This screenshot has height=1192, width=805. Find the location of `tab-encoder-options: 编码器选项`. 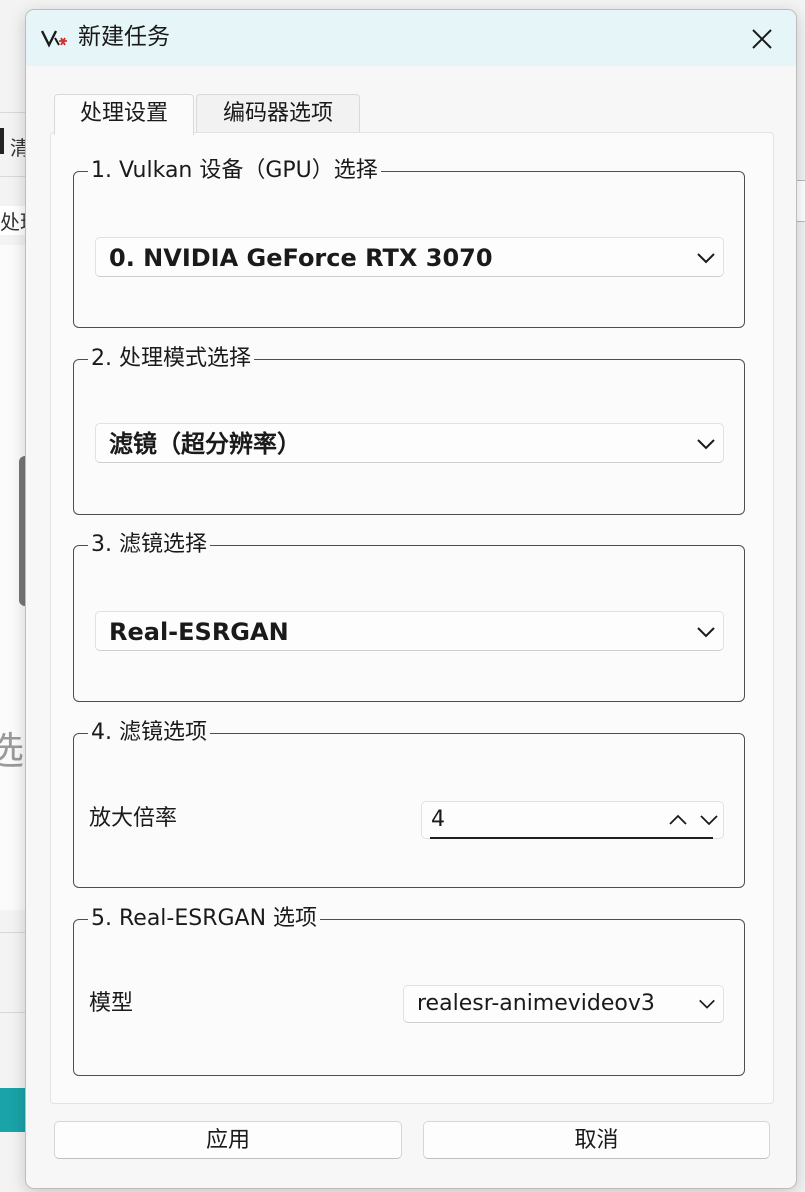

tab-encoder-options: 编码器选项 is located at coordinates (278, 113).